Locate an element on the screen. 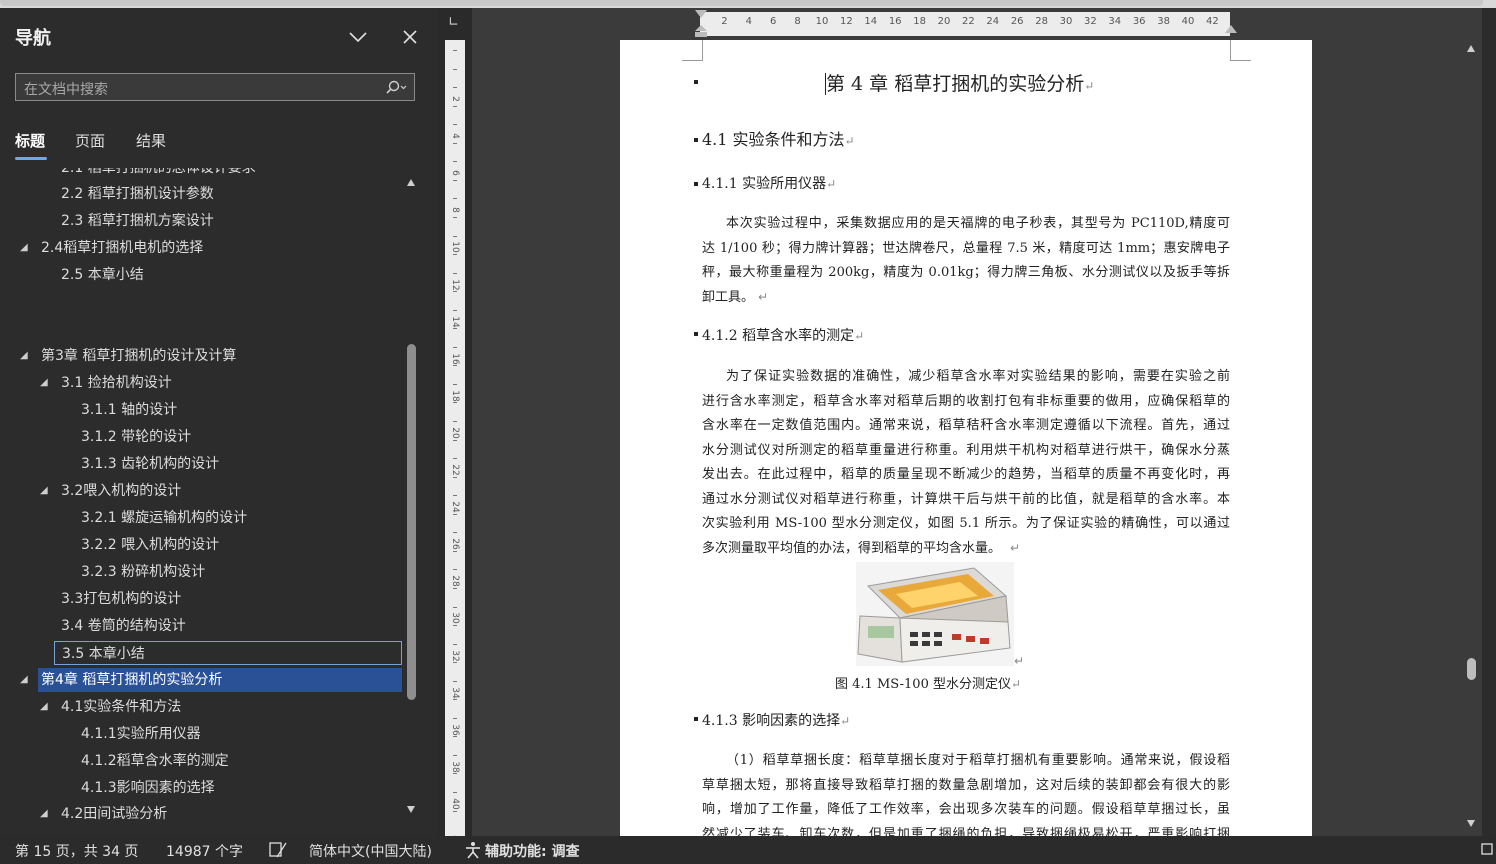 This screenshot has width=1496, height=864. ruler-label: 12 is located at coordinates (846, 21).